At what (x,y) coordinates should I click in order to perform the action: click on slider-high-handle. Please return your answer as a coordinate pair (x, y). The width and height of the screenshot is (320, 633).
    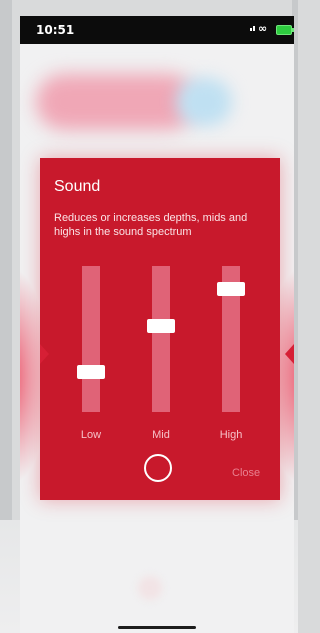
    Looking at the image, I should click on (231, 288).